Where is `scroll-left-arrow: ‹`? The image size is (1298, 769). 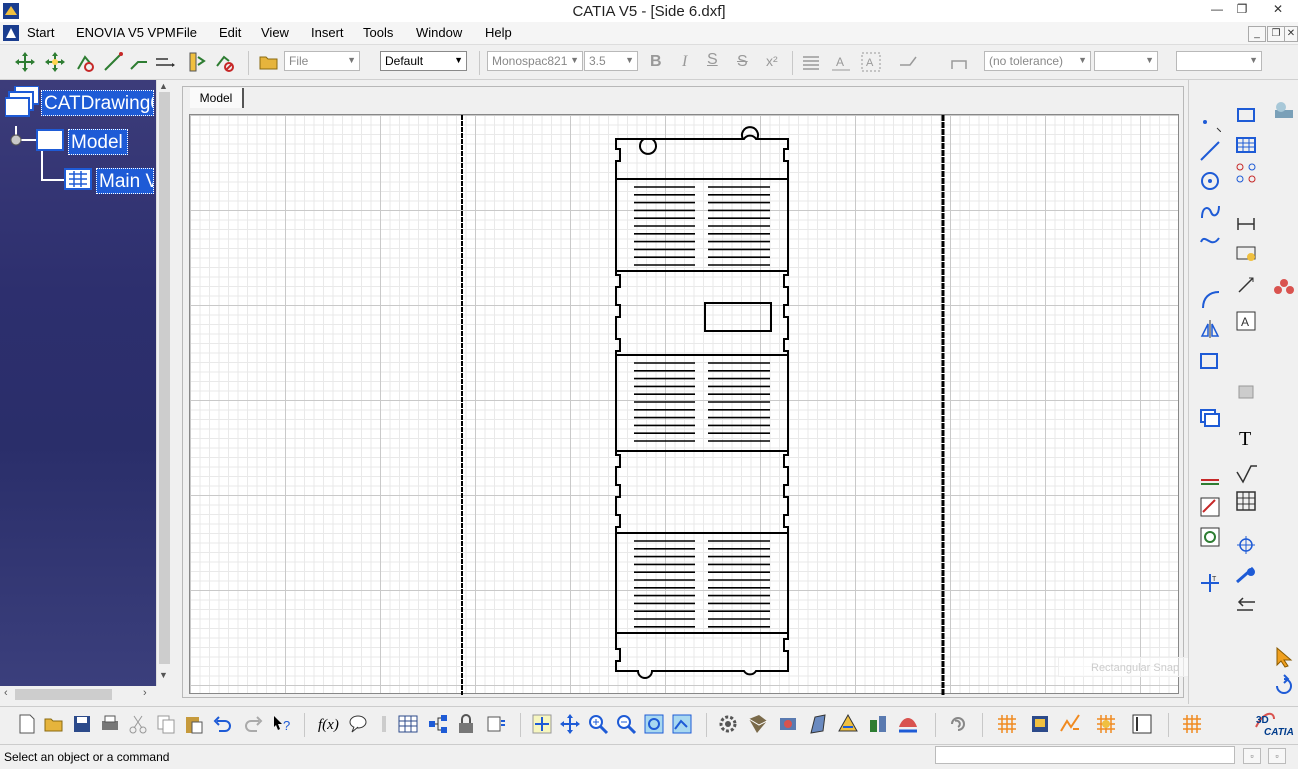 scroll-left-arrow: ‹ is located at coordinates (6, 693).